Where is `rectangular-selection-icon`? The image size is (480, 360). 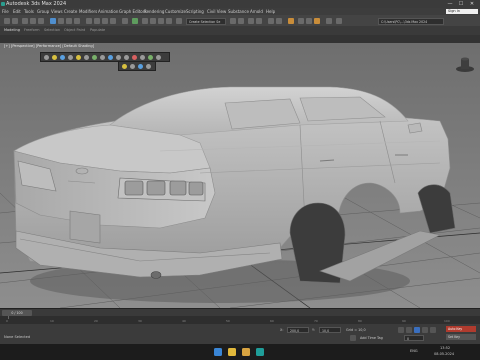
rectangular-selection-icon is located at coordinates (69, 21).